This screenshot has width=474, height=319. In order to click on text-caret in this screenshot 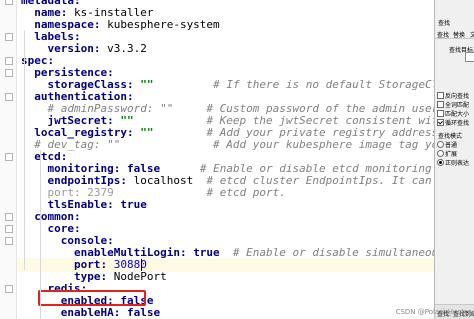, I will do `click(141, 265)`.